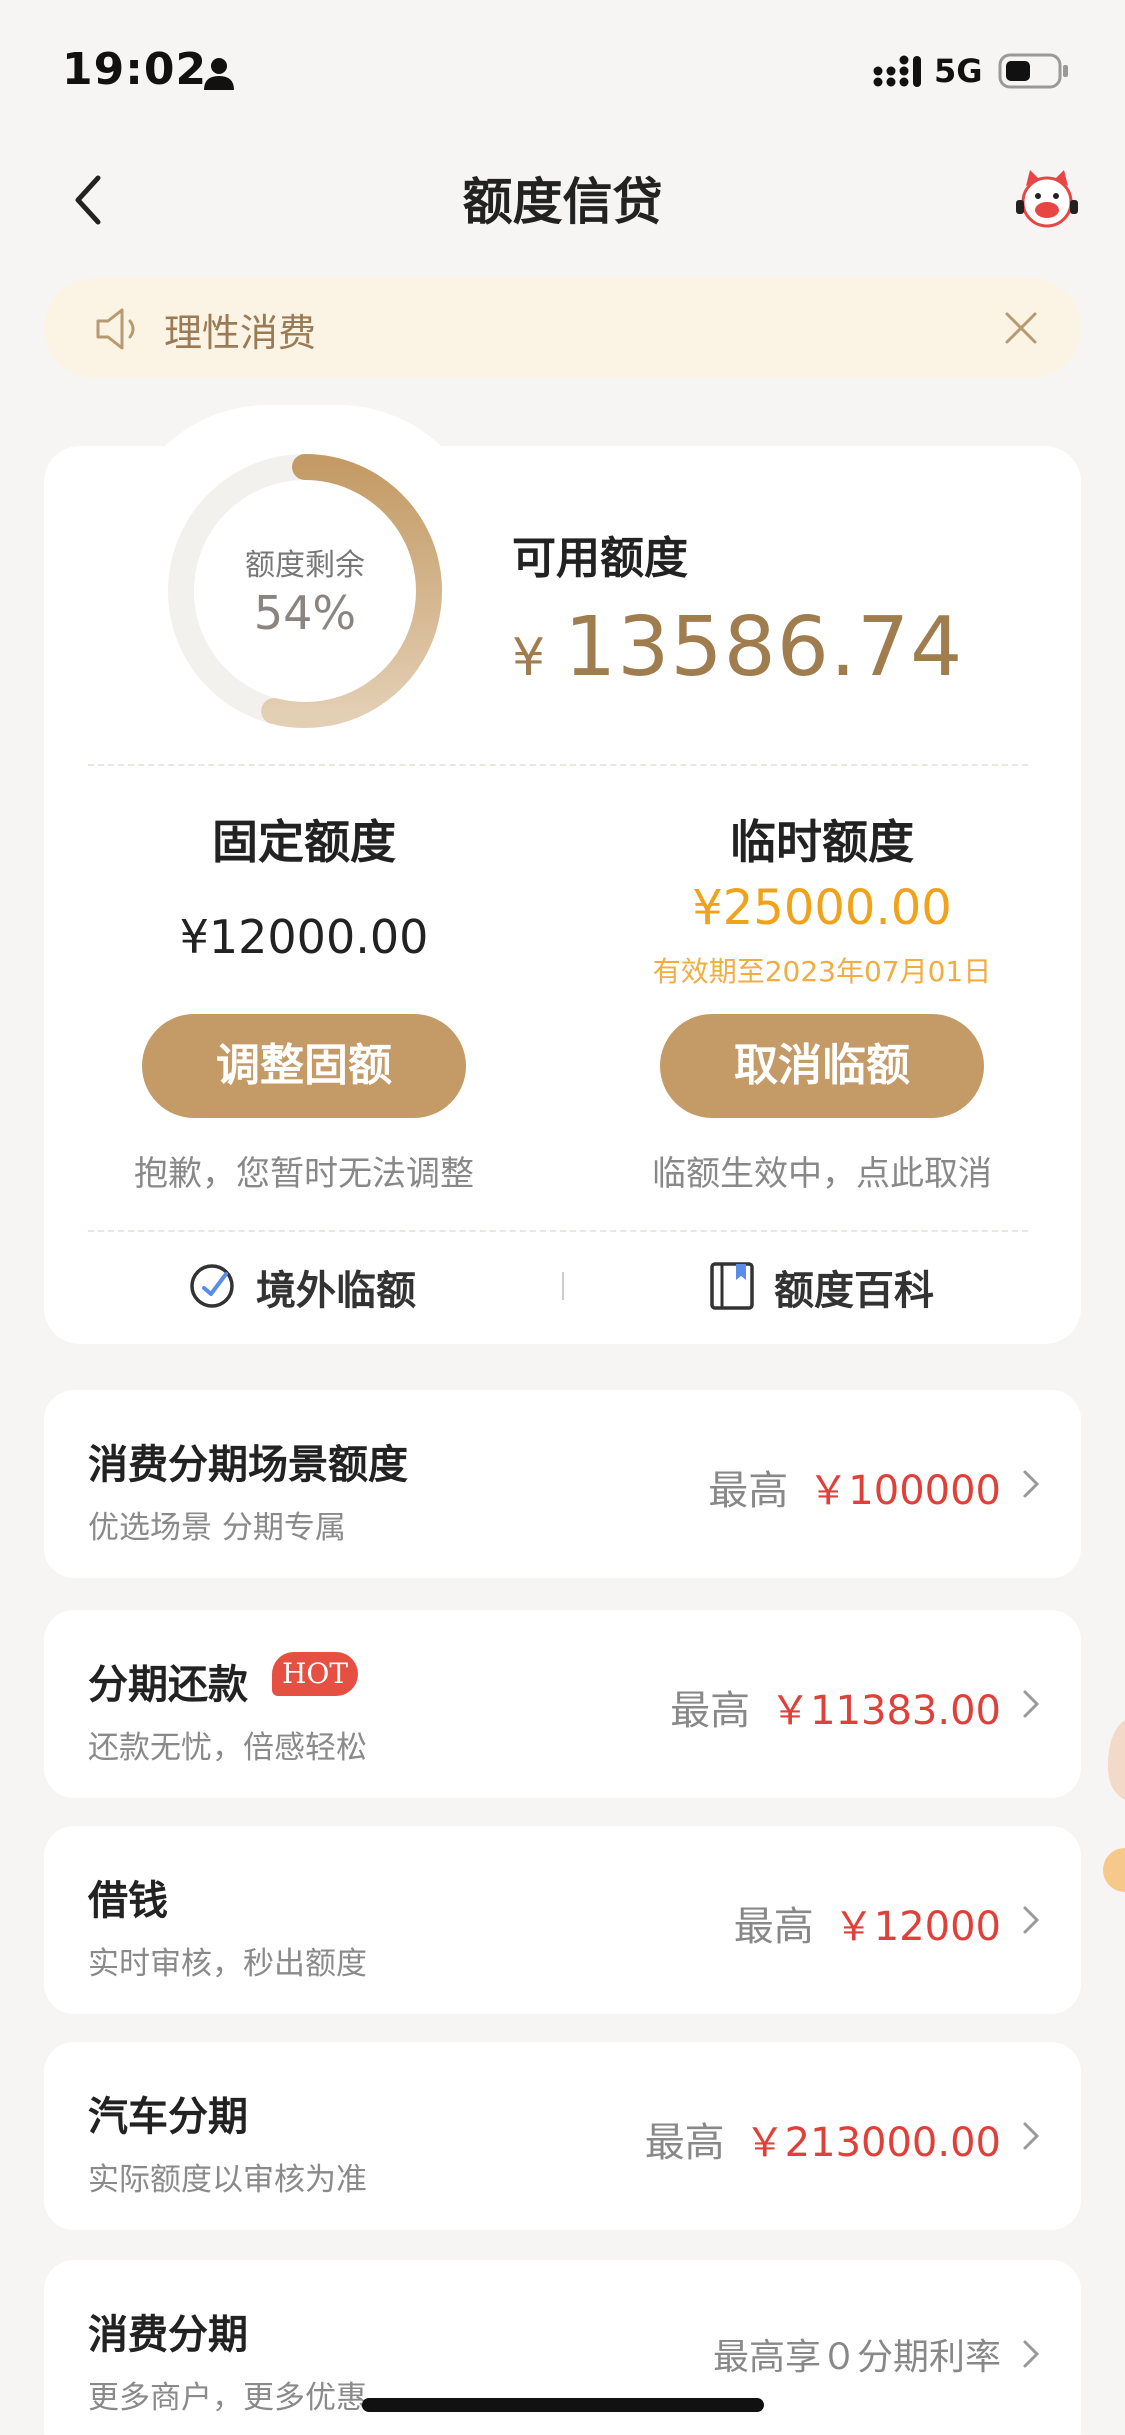  I want to click on list-card-installment-repay: 分期还款 HOT 还款无忧，倍感轻松 最高 ￥11383.00, so click(562, 1704).